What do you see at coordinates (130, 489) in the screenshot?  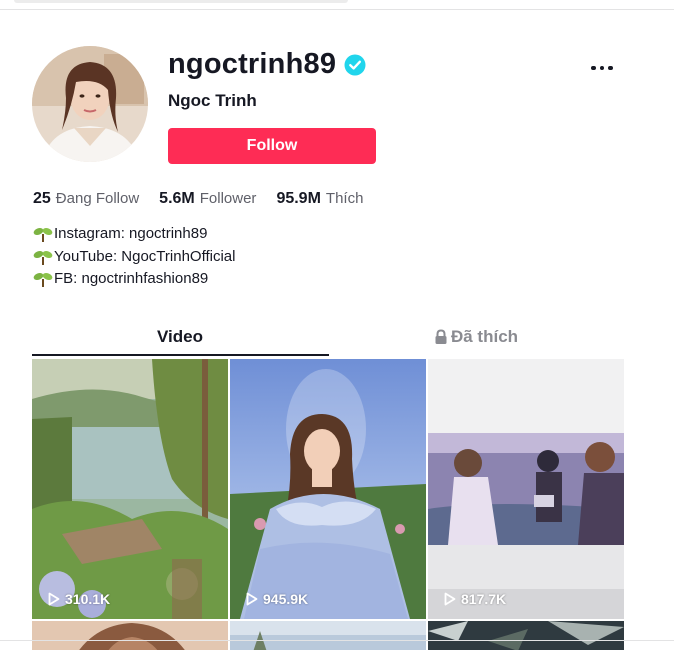 I see `video-item: 310.1K` at bounding box center [130, 489].